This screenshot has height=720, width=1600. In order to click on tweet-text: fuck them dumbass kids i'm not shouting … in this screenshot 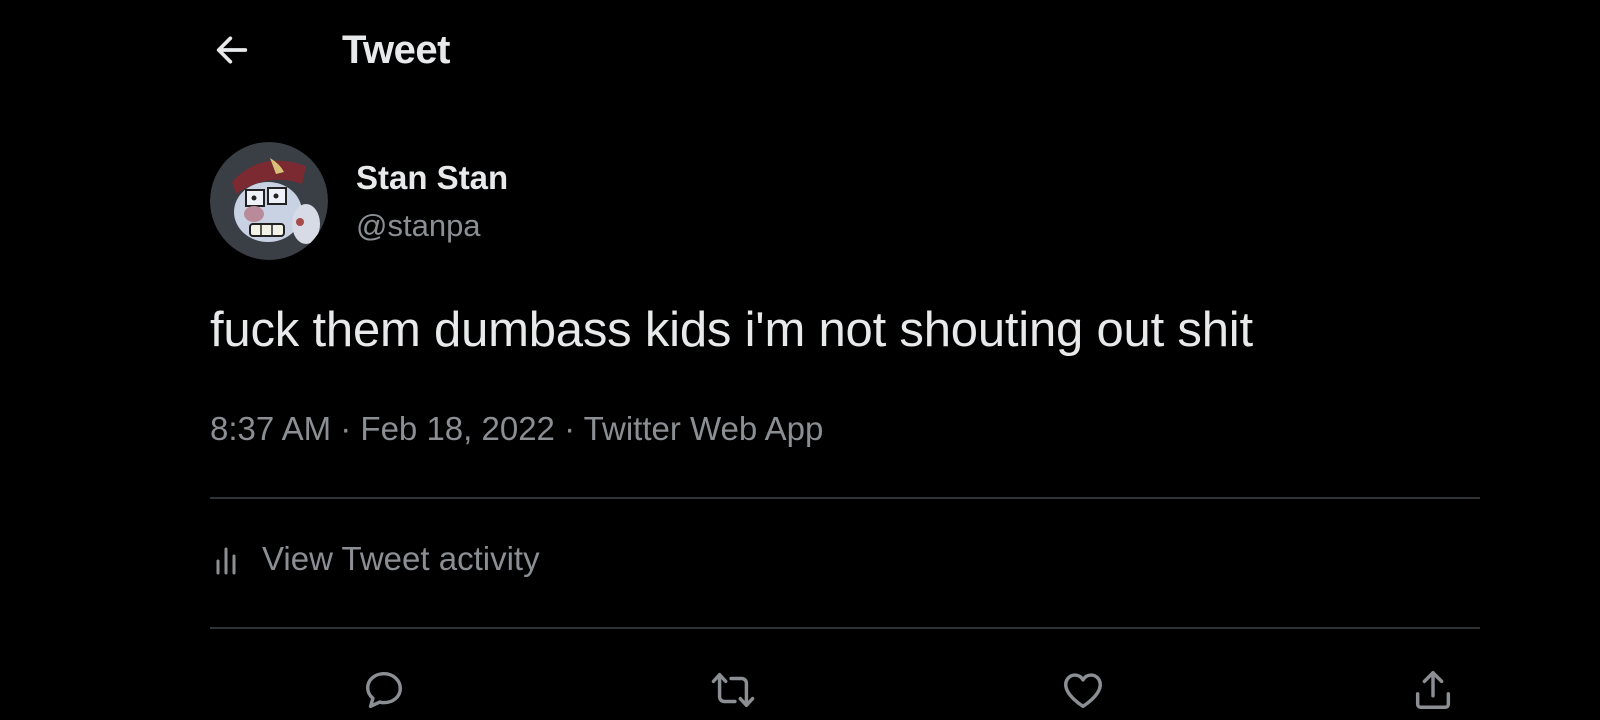, I will do `click(731, 330)`.